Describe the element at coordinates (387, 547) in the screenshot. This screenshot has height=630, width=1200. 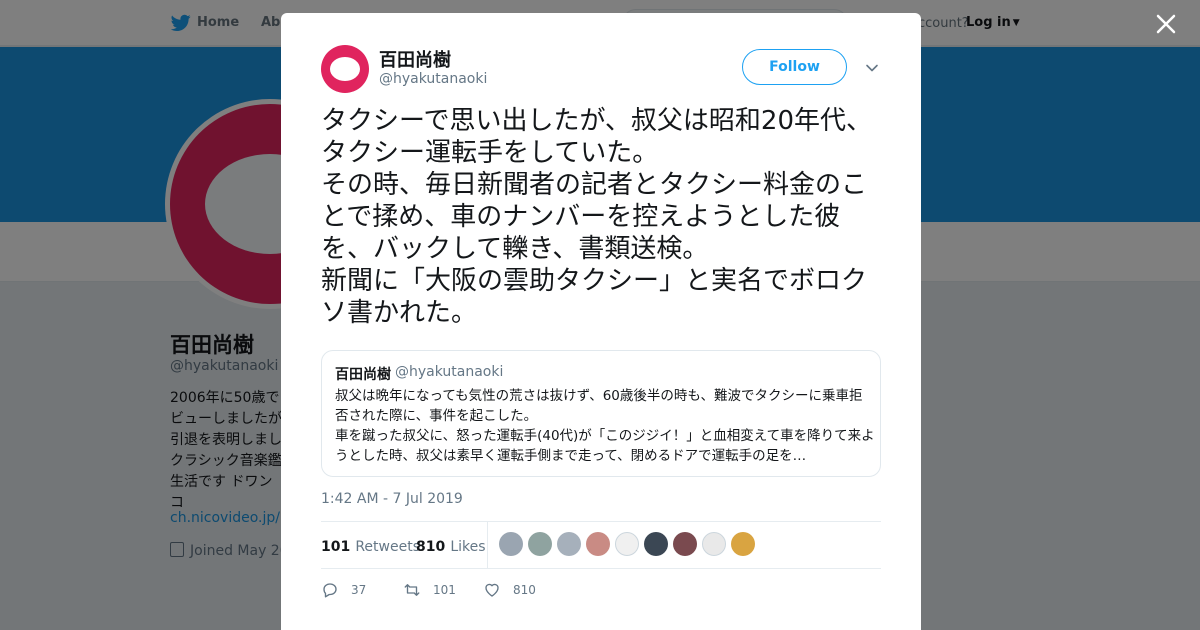
I see `retweets-label: Retweets` at that location.